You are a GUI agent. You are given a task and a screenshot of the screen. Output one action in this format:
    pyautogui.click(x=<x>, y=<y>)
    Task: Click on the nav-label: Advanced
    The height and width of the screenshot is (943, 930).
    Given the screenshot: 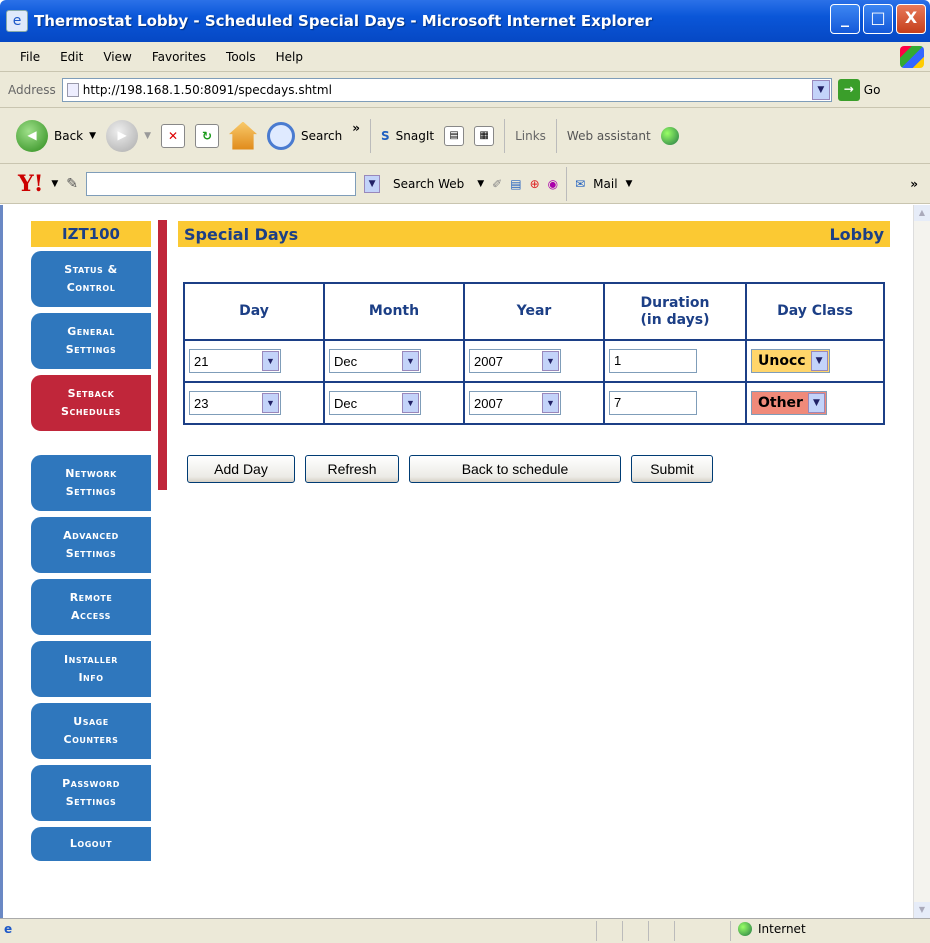 What is the action you would take?
    pyautogui.click(x=91, y=535)
    